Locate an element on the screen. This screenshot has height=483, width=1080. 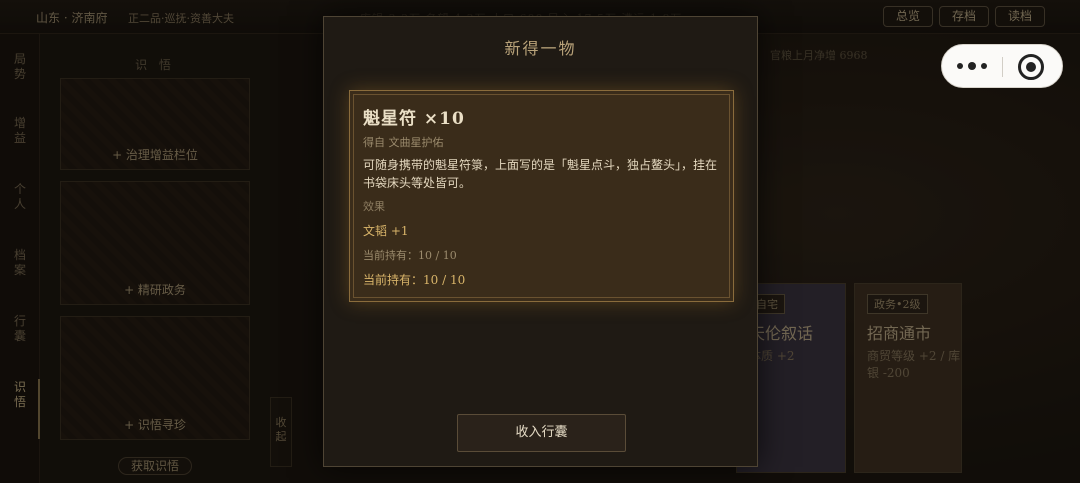
modal-title: 新得一物 is located at coordinates (540, 48).